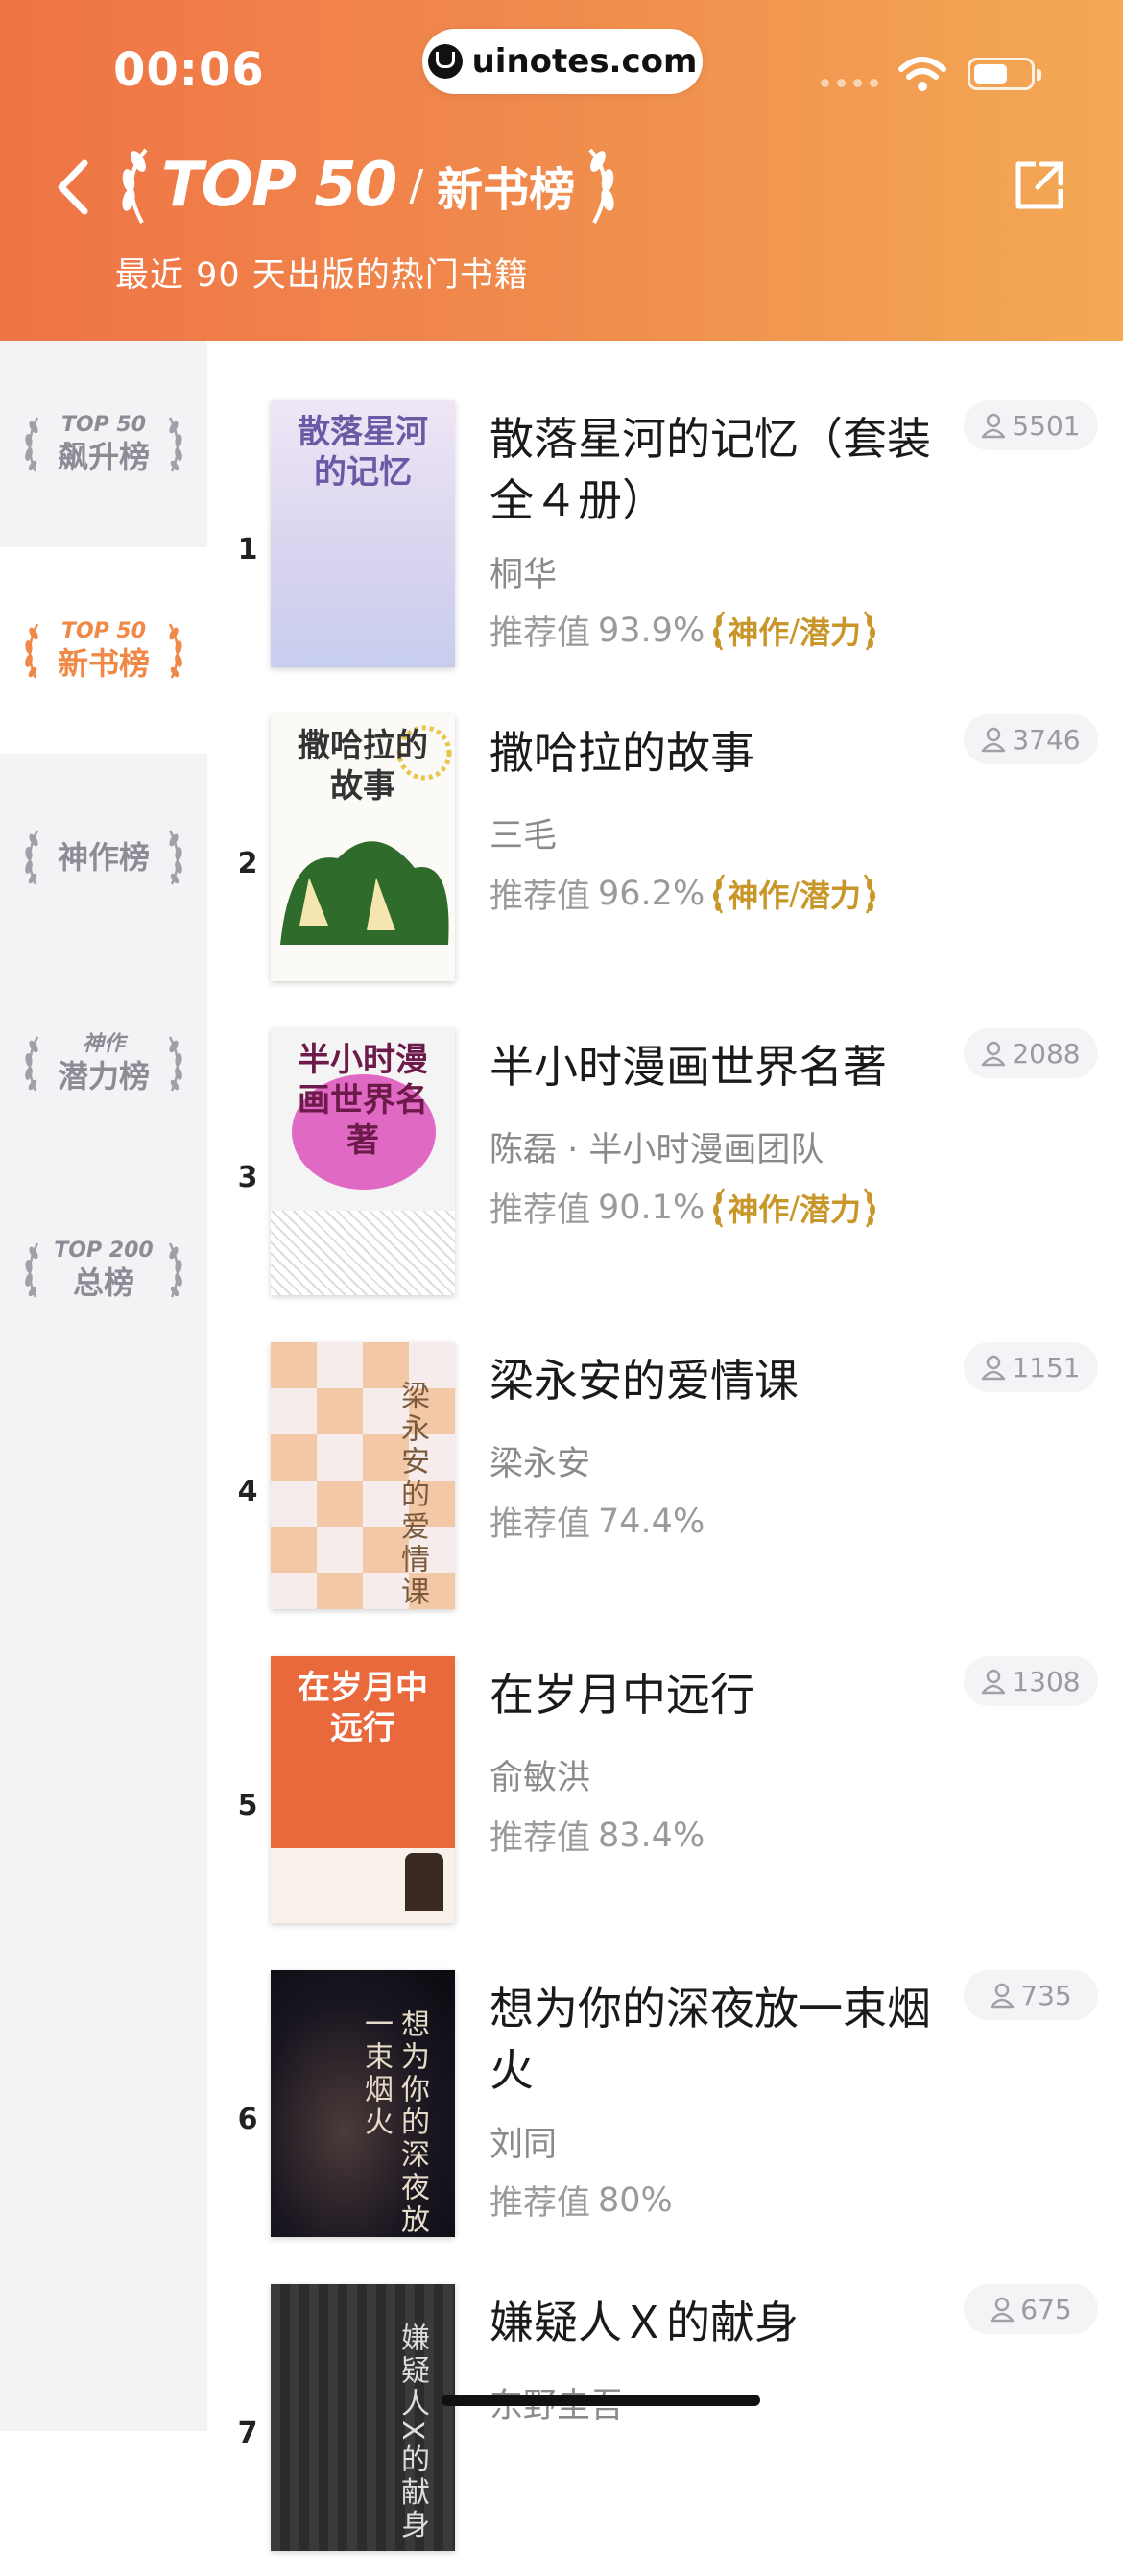 The height and width of the screenshot is (2576, 1123). What do you see at coordinates (363, 1475) in the screenshot?
I see `book-cover: 梁永安的爱情课` at bounding box center [363, 1475].